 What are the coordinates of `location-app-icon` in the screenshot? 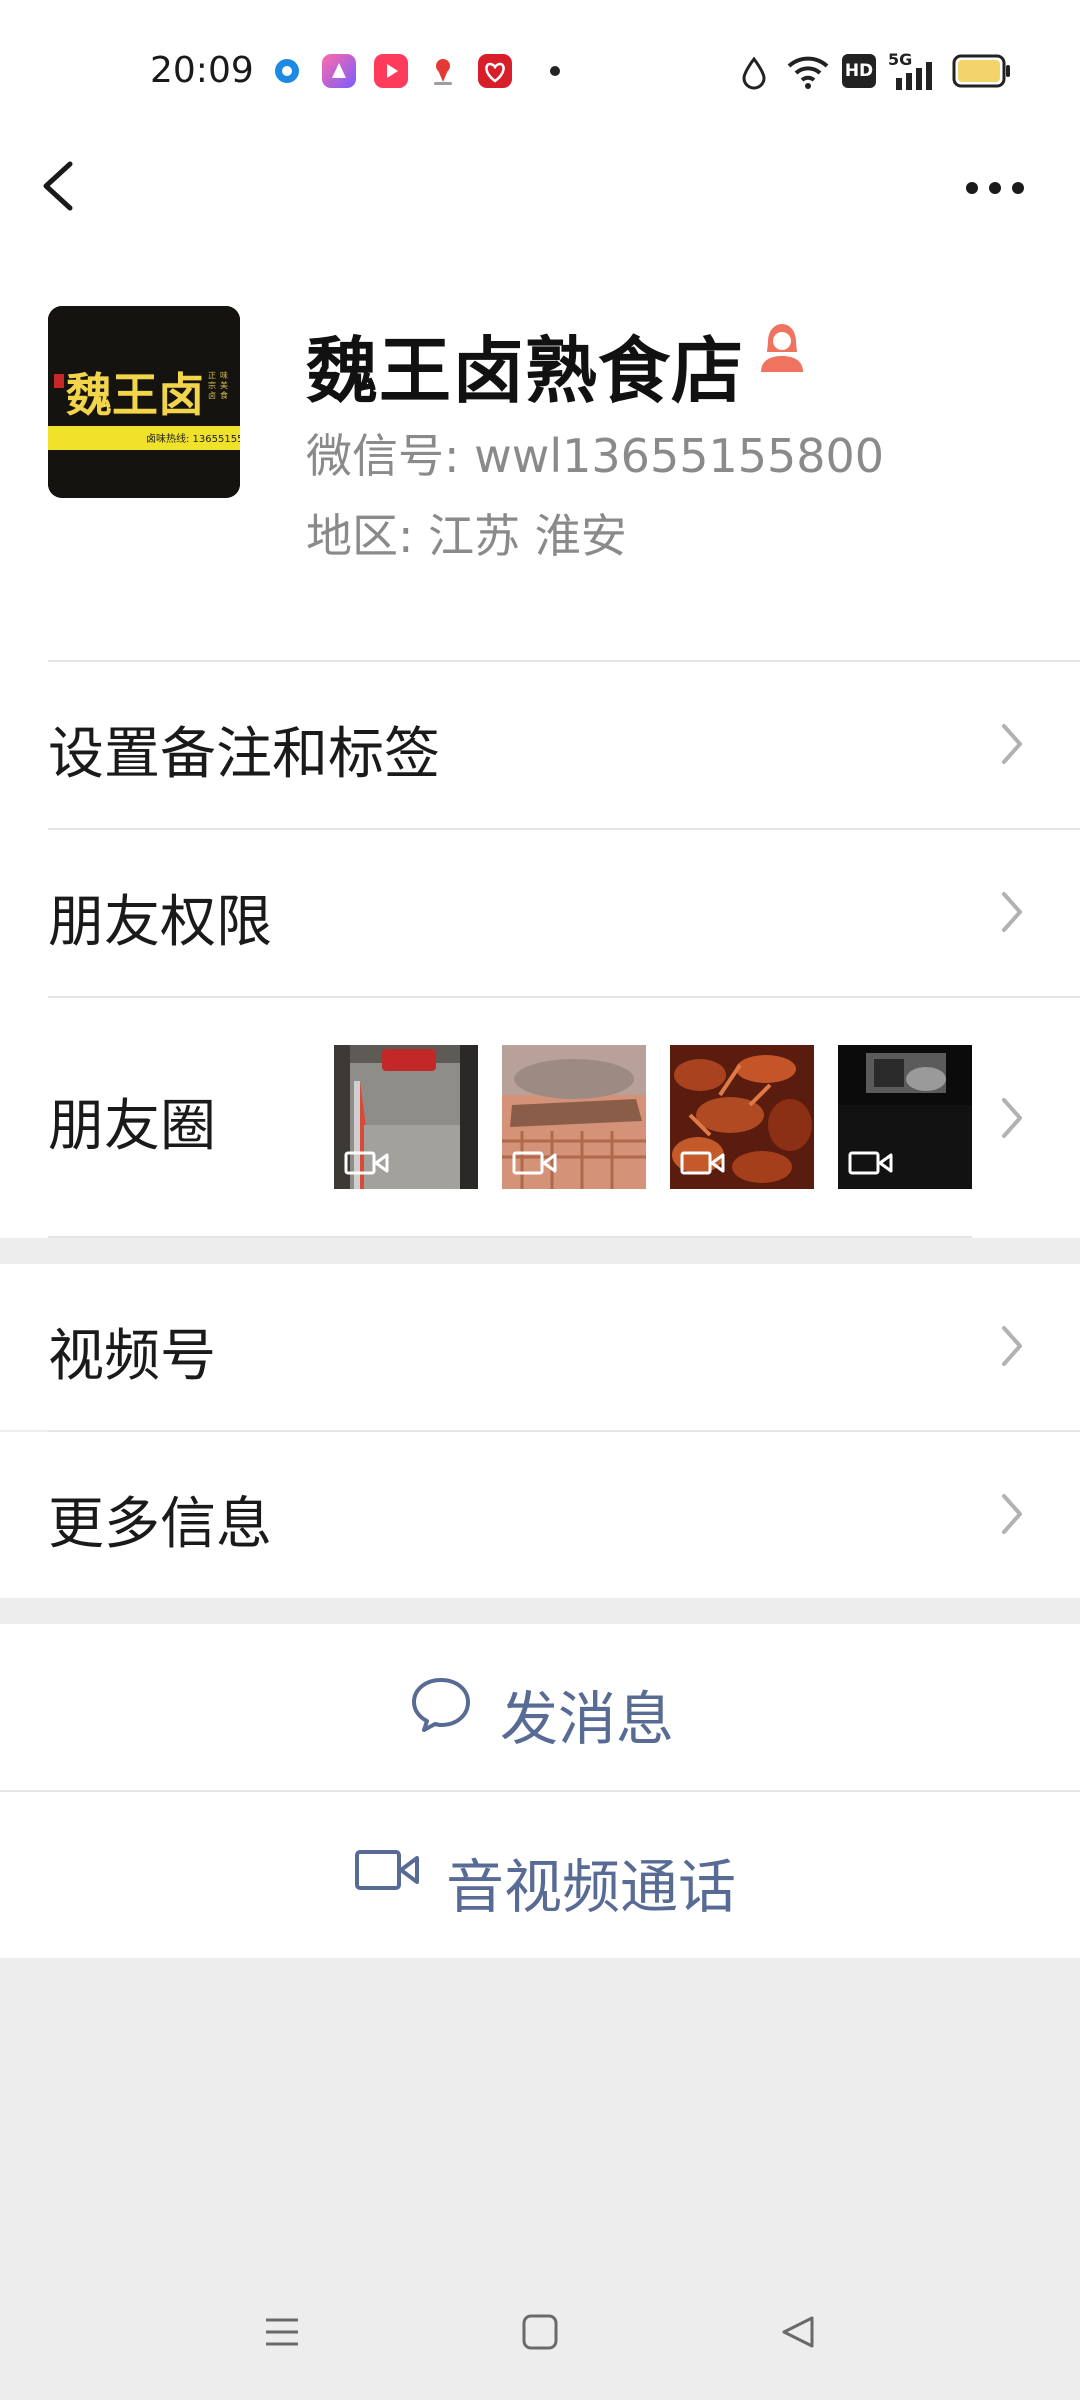 It's located at (443, 71).